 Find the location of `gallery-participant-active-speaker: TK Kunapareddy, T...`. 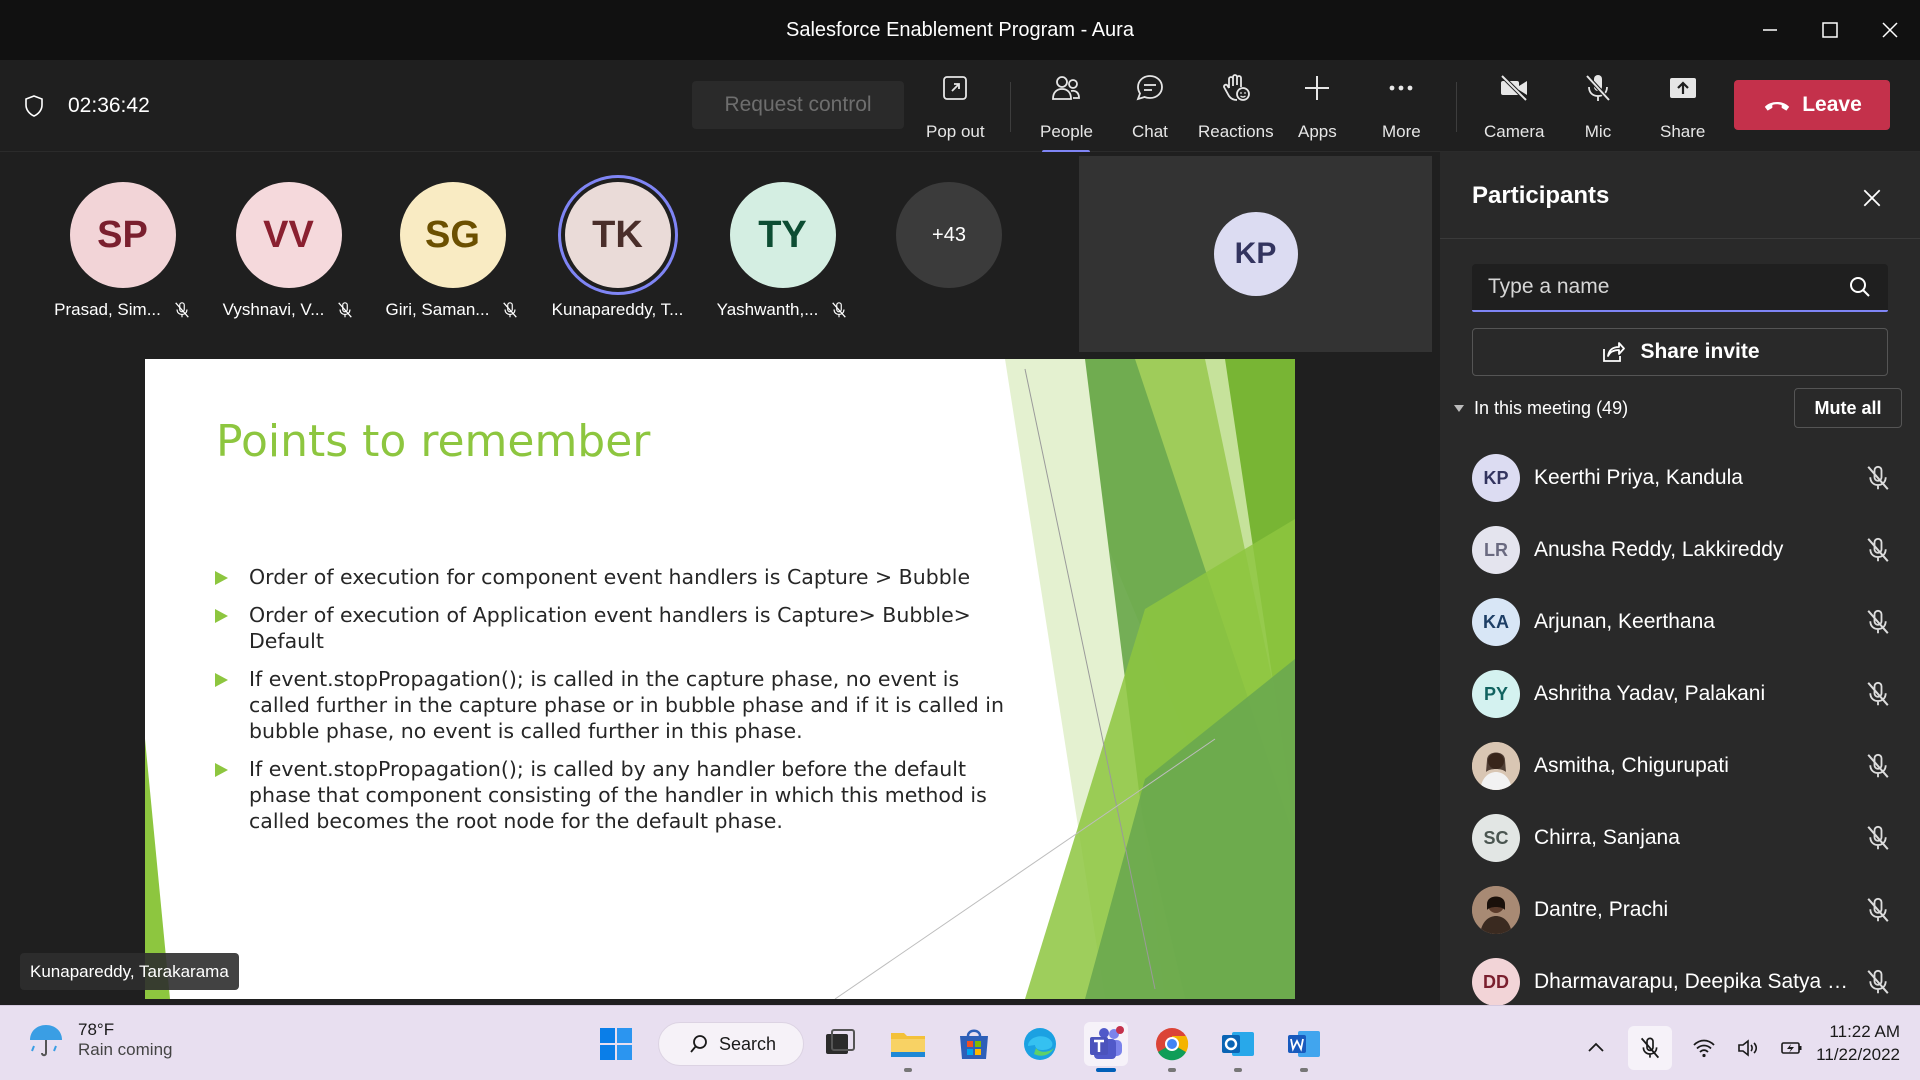

gallery-participant-active-speaker: TK Kunapareddy, T... is located at coordinates (617, 251).